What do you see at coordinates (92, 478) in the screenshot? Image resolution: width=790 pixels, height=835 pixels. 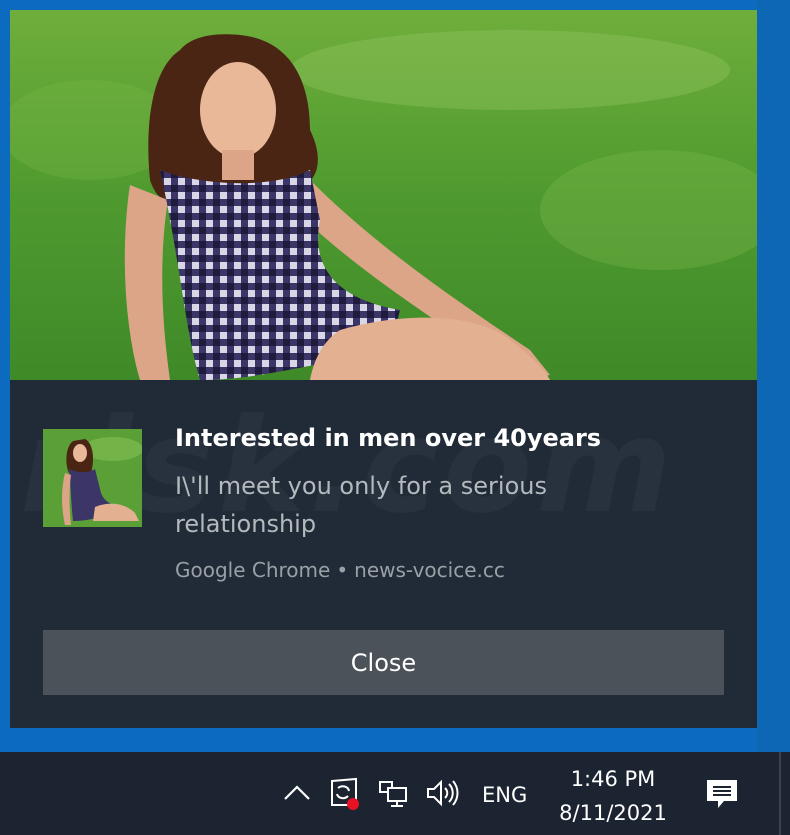 I see `notification-app-thumbnail` at bounding box center [92, 478].